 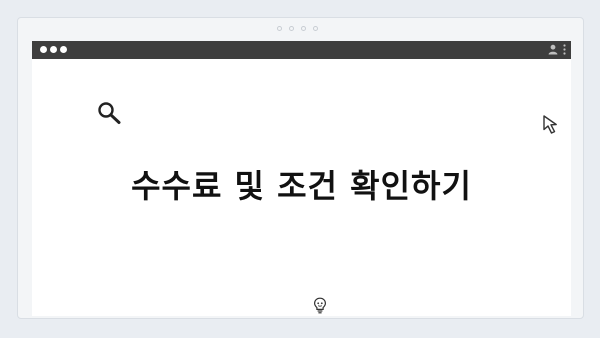 What do you see at coordinates (63, 49) in the screenshot?
I see `window-dot-maximize` at bounding box center [63, 49].